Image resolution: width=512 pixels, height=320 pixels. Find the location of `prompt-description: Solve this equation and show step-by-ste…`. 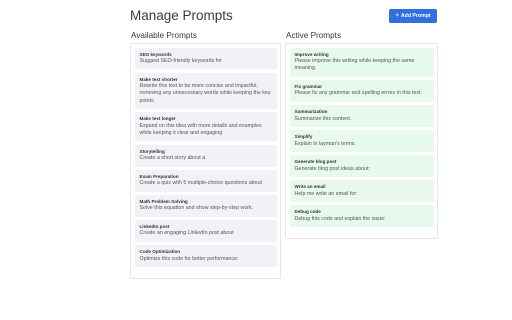

prompt-description: Solve this equation and show step-by-ste… is located at coordinates (196, 208).